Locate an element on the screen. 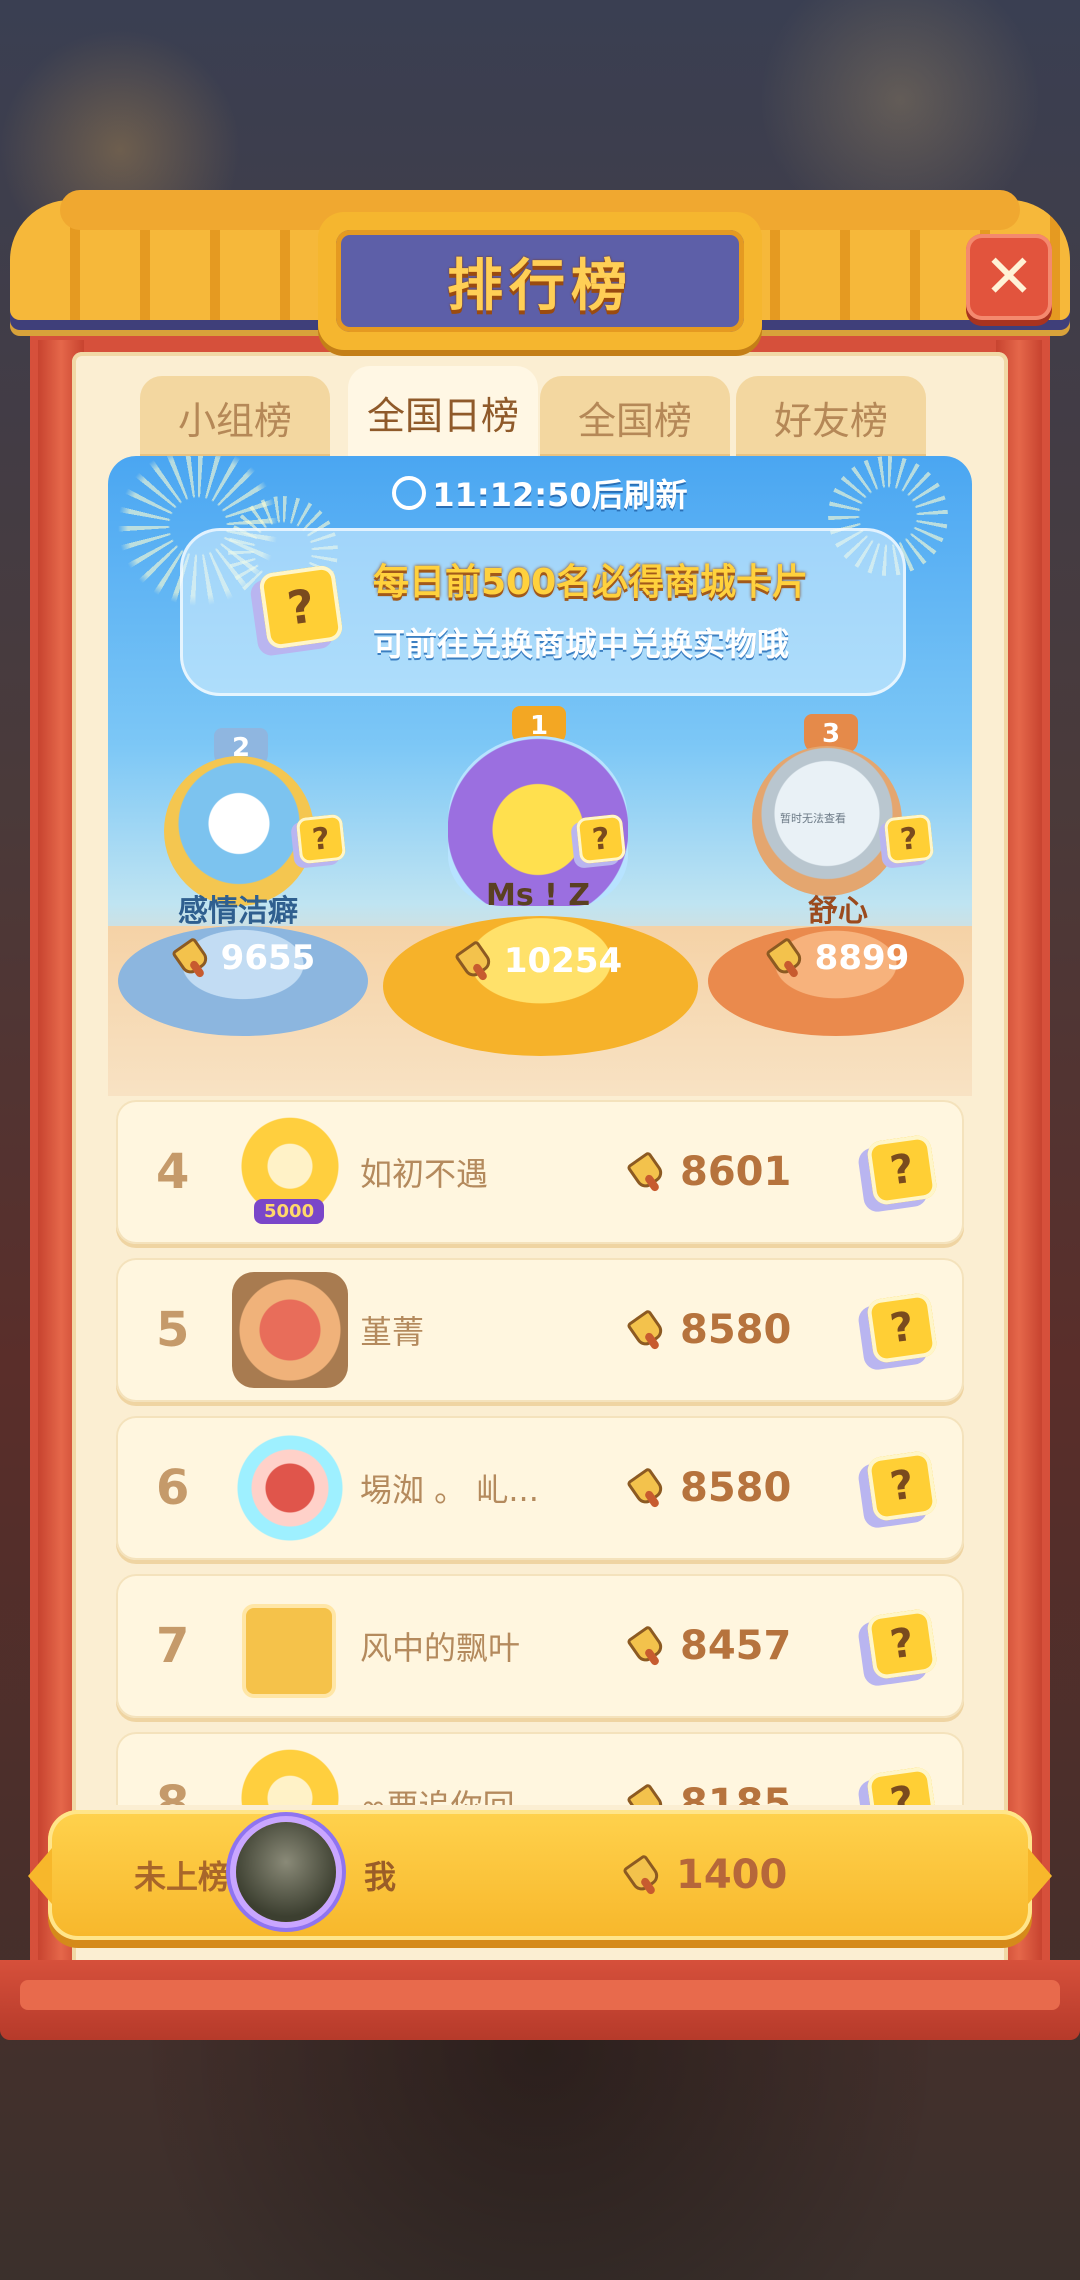  row-name: 堇菁 is located at coordinates (392, 1332).